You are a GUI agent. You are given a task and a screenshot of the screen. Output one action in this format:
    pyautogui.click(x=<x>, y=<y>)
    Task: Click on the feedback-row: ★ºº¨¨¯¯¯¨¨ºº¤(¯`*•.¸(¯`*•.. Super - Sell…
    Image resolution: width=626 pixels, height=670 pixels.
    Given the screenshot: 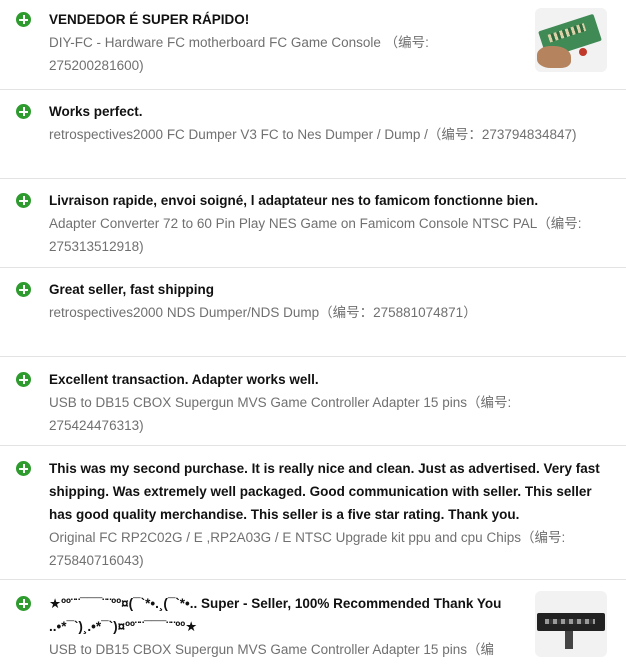 What is the action you would take?
    pyautogui.click(x=313, y=625)
    